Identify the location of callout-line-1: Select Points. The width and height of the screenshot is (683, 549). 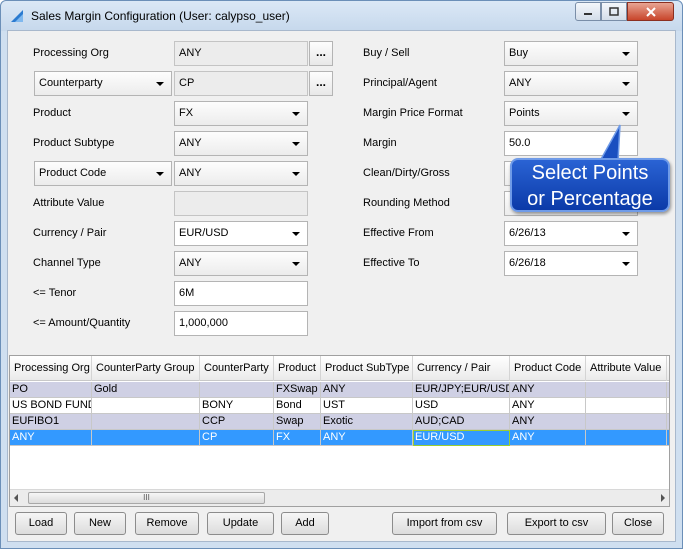
(590, 173).